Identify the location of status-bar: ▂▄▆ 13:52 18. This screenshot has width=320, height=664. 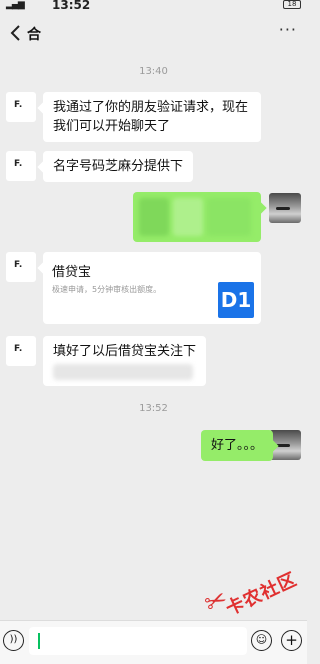
(153, 7).